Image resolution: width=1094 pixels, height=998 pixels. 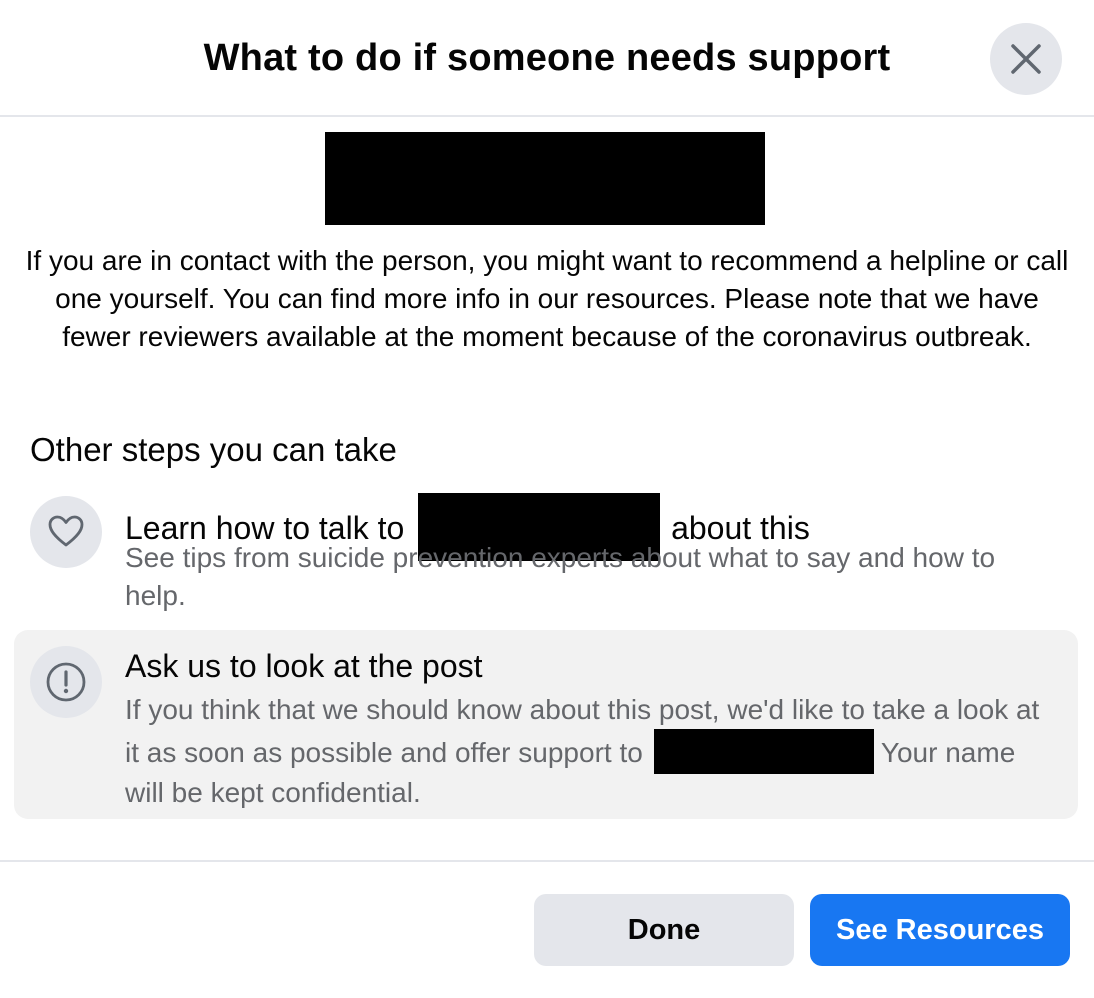 I want to click on exclamation-circle-icon, so click(x=66, y=682).